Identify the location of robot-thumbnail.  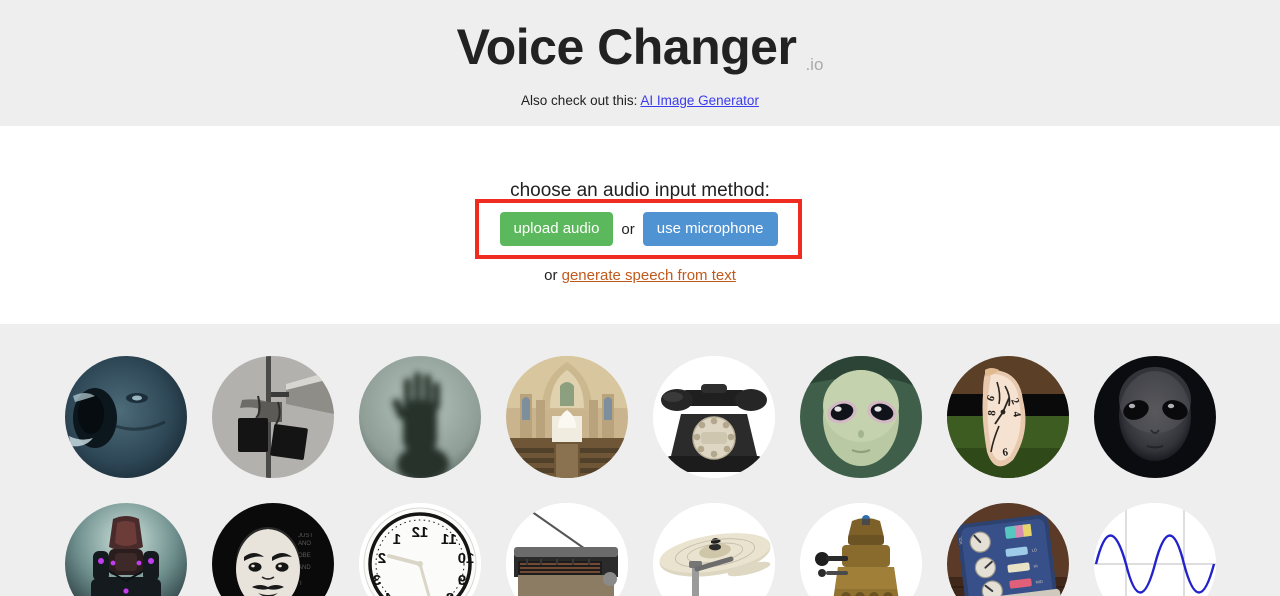
(125, 549).